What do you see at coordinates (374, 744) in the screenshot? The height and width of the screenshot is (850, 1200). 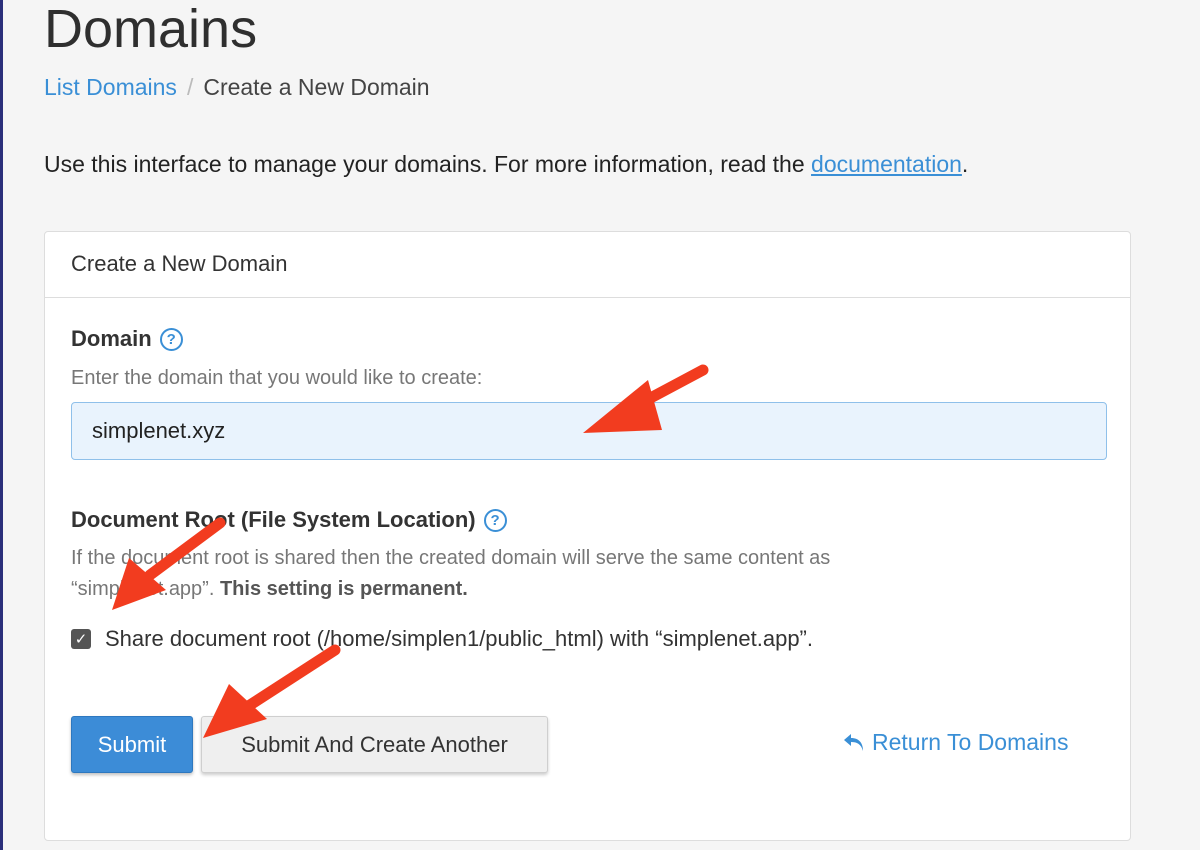 I see `submit-and-create-another-button: Submit And Create Another` at bounding box center [374, 744].